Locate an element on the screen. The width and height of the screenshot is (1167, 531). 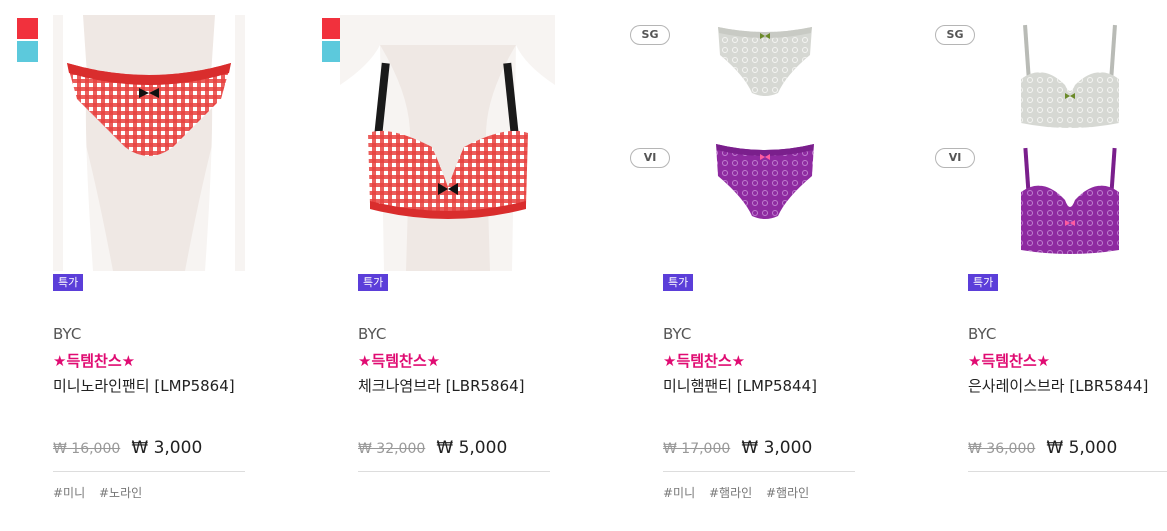
product-name: 은사레이스브라 [LBR5844] is located at coordinates (1058, 385).